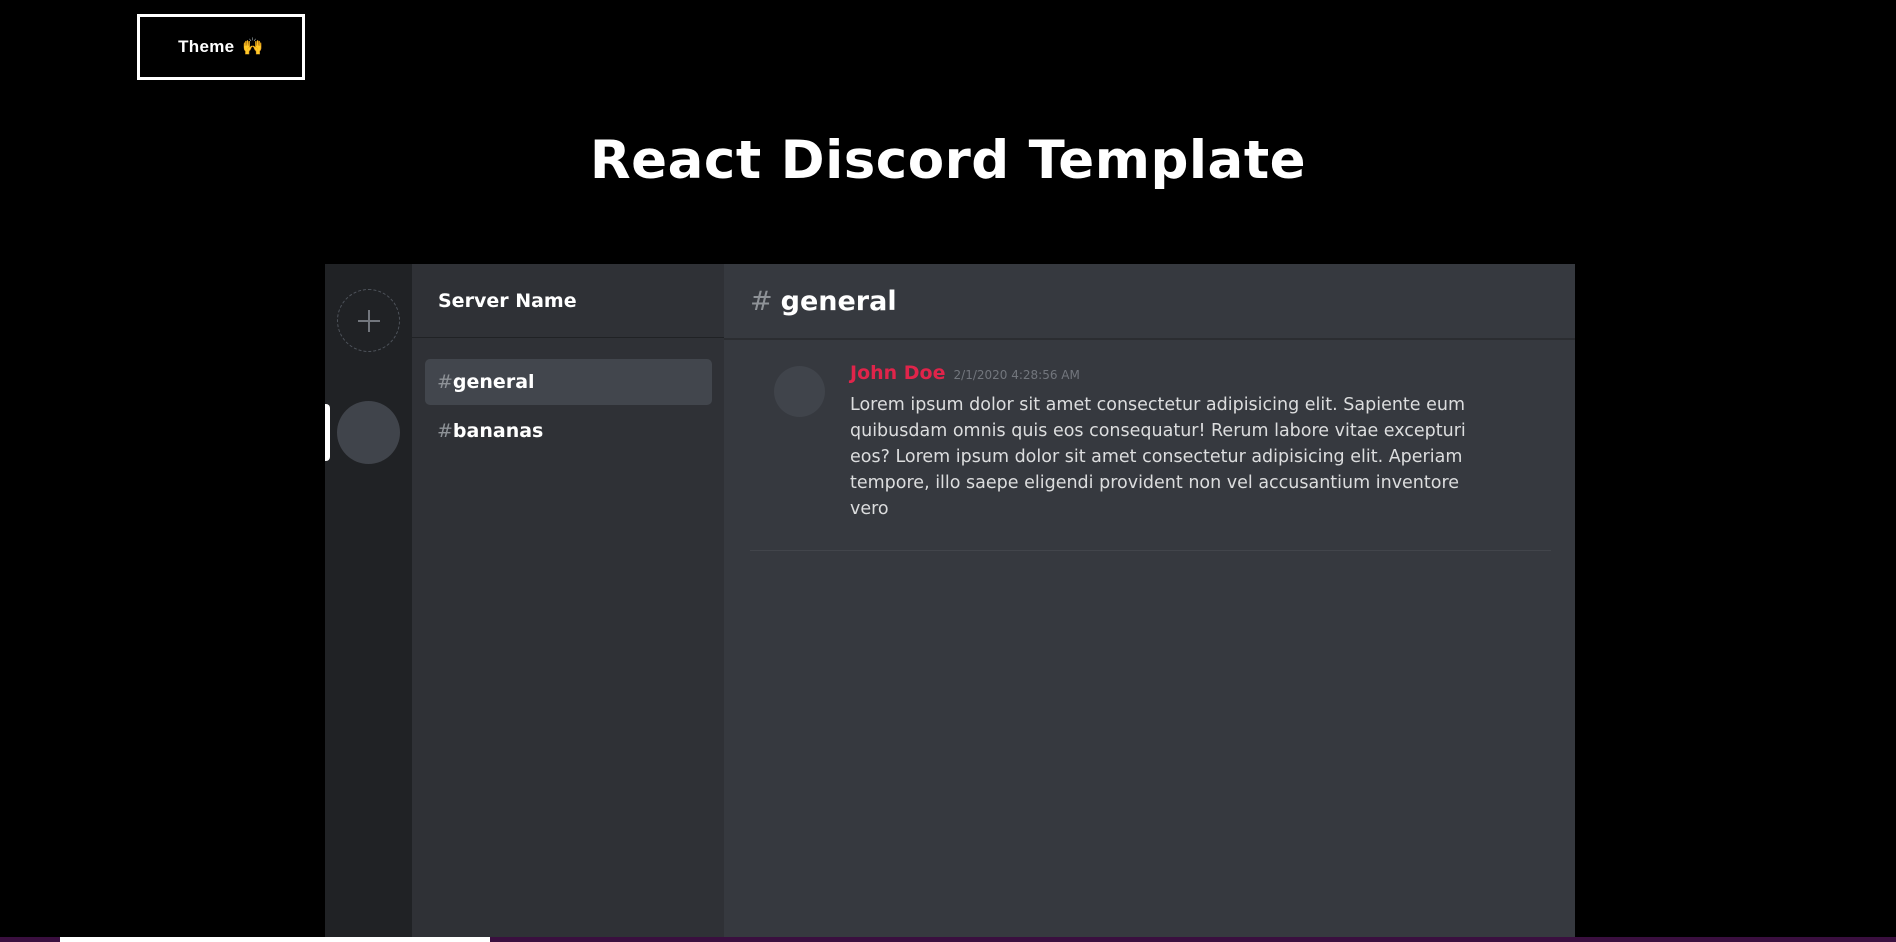  What do you see at coordinates (799, 391) in the screenshot?
I see `avatar` at bounding box center [799, 391].